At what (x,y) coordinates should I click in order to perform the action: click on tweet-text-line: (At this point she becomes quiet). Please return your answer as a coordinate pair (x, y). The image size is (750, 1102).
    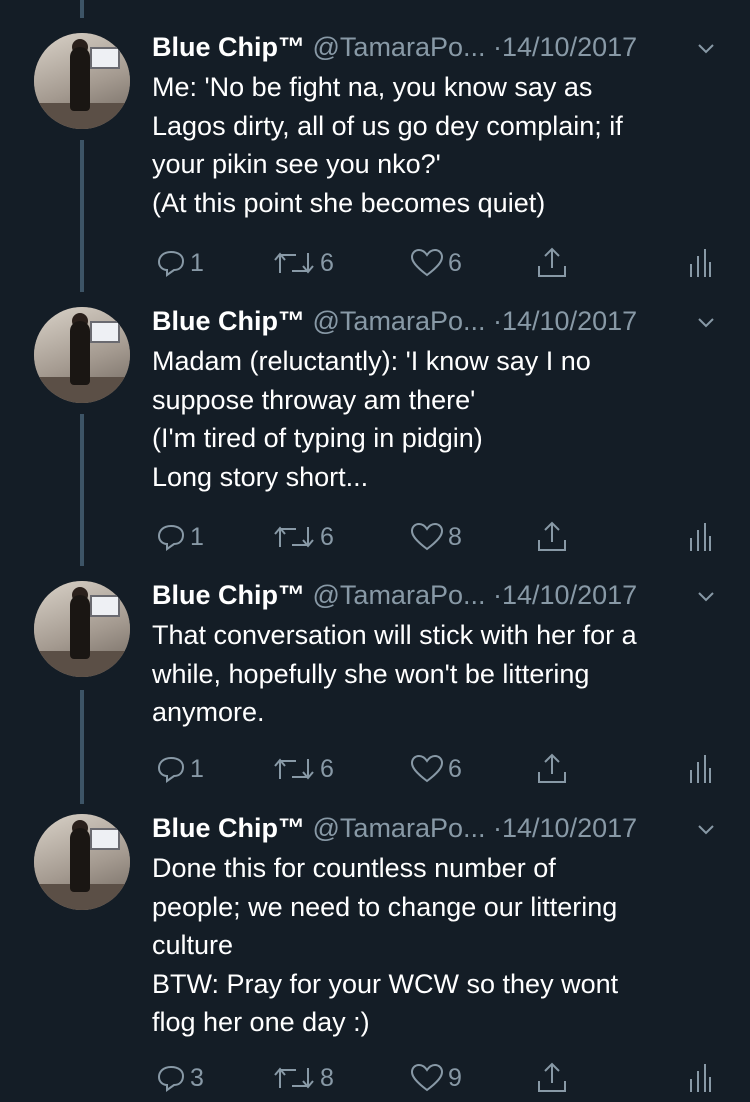
    Looking at the image, I should click on (349, 202).